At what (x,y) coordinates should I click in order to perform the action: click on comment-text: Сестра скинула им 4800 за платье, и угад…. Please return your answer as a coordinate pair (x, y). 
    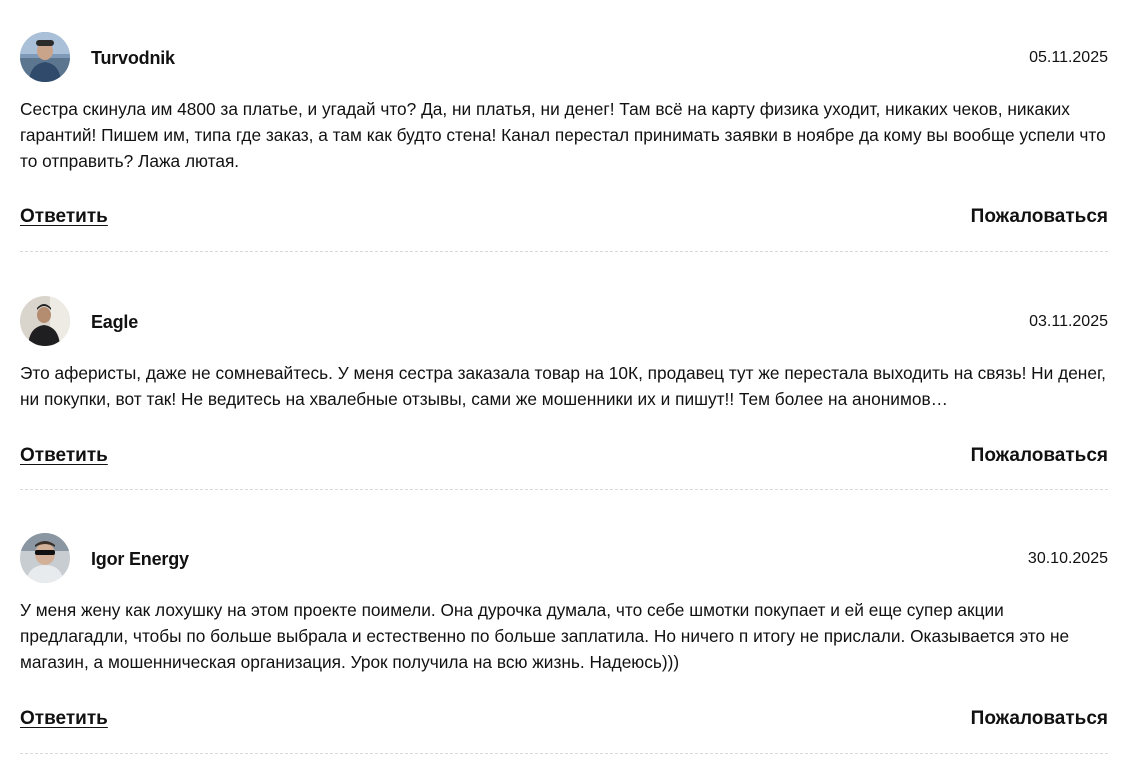
    Looking at the image, I should click on (563, 135).